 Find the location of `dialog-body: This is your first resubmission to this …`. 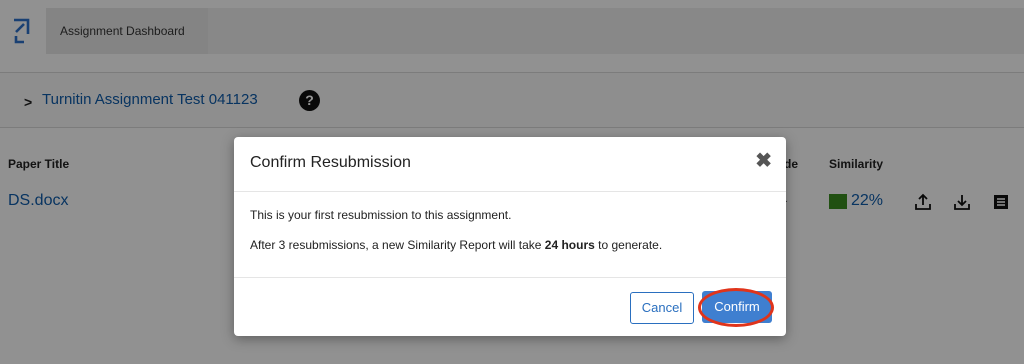

dialog-body: This is your first resubmission to this … is located at coordinates (456, 238).